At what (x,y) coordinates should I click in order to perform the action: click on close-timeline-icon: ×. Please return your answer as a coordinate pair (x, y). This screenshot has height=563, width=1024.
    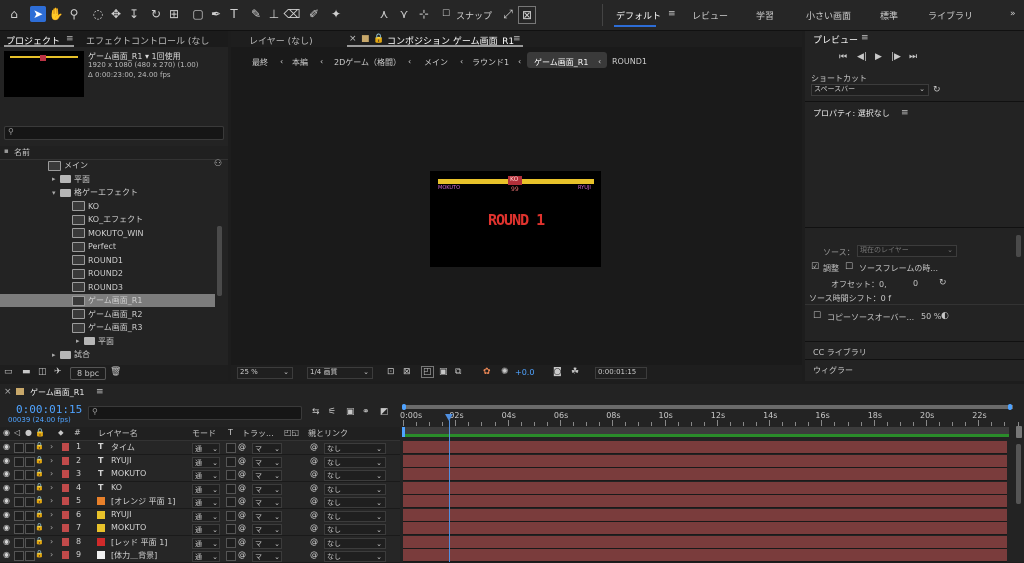
    Looking at the image, I should click on (8, 392).